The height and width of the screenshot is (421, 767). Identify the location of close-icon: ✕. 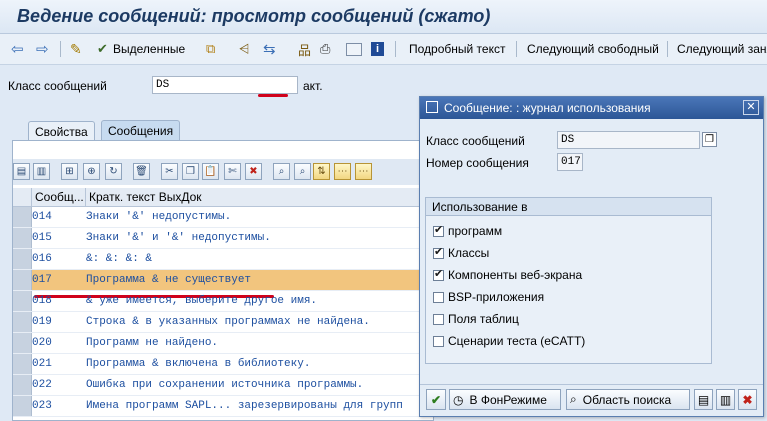
(751, 107).